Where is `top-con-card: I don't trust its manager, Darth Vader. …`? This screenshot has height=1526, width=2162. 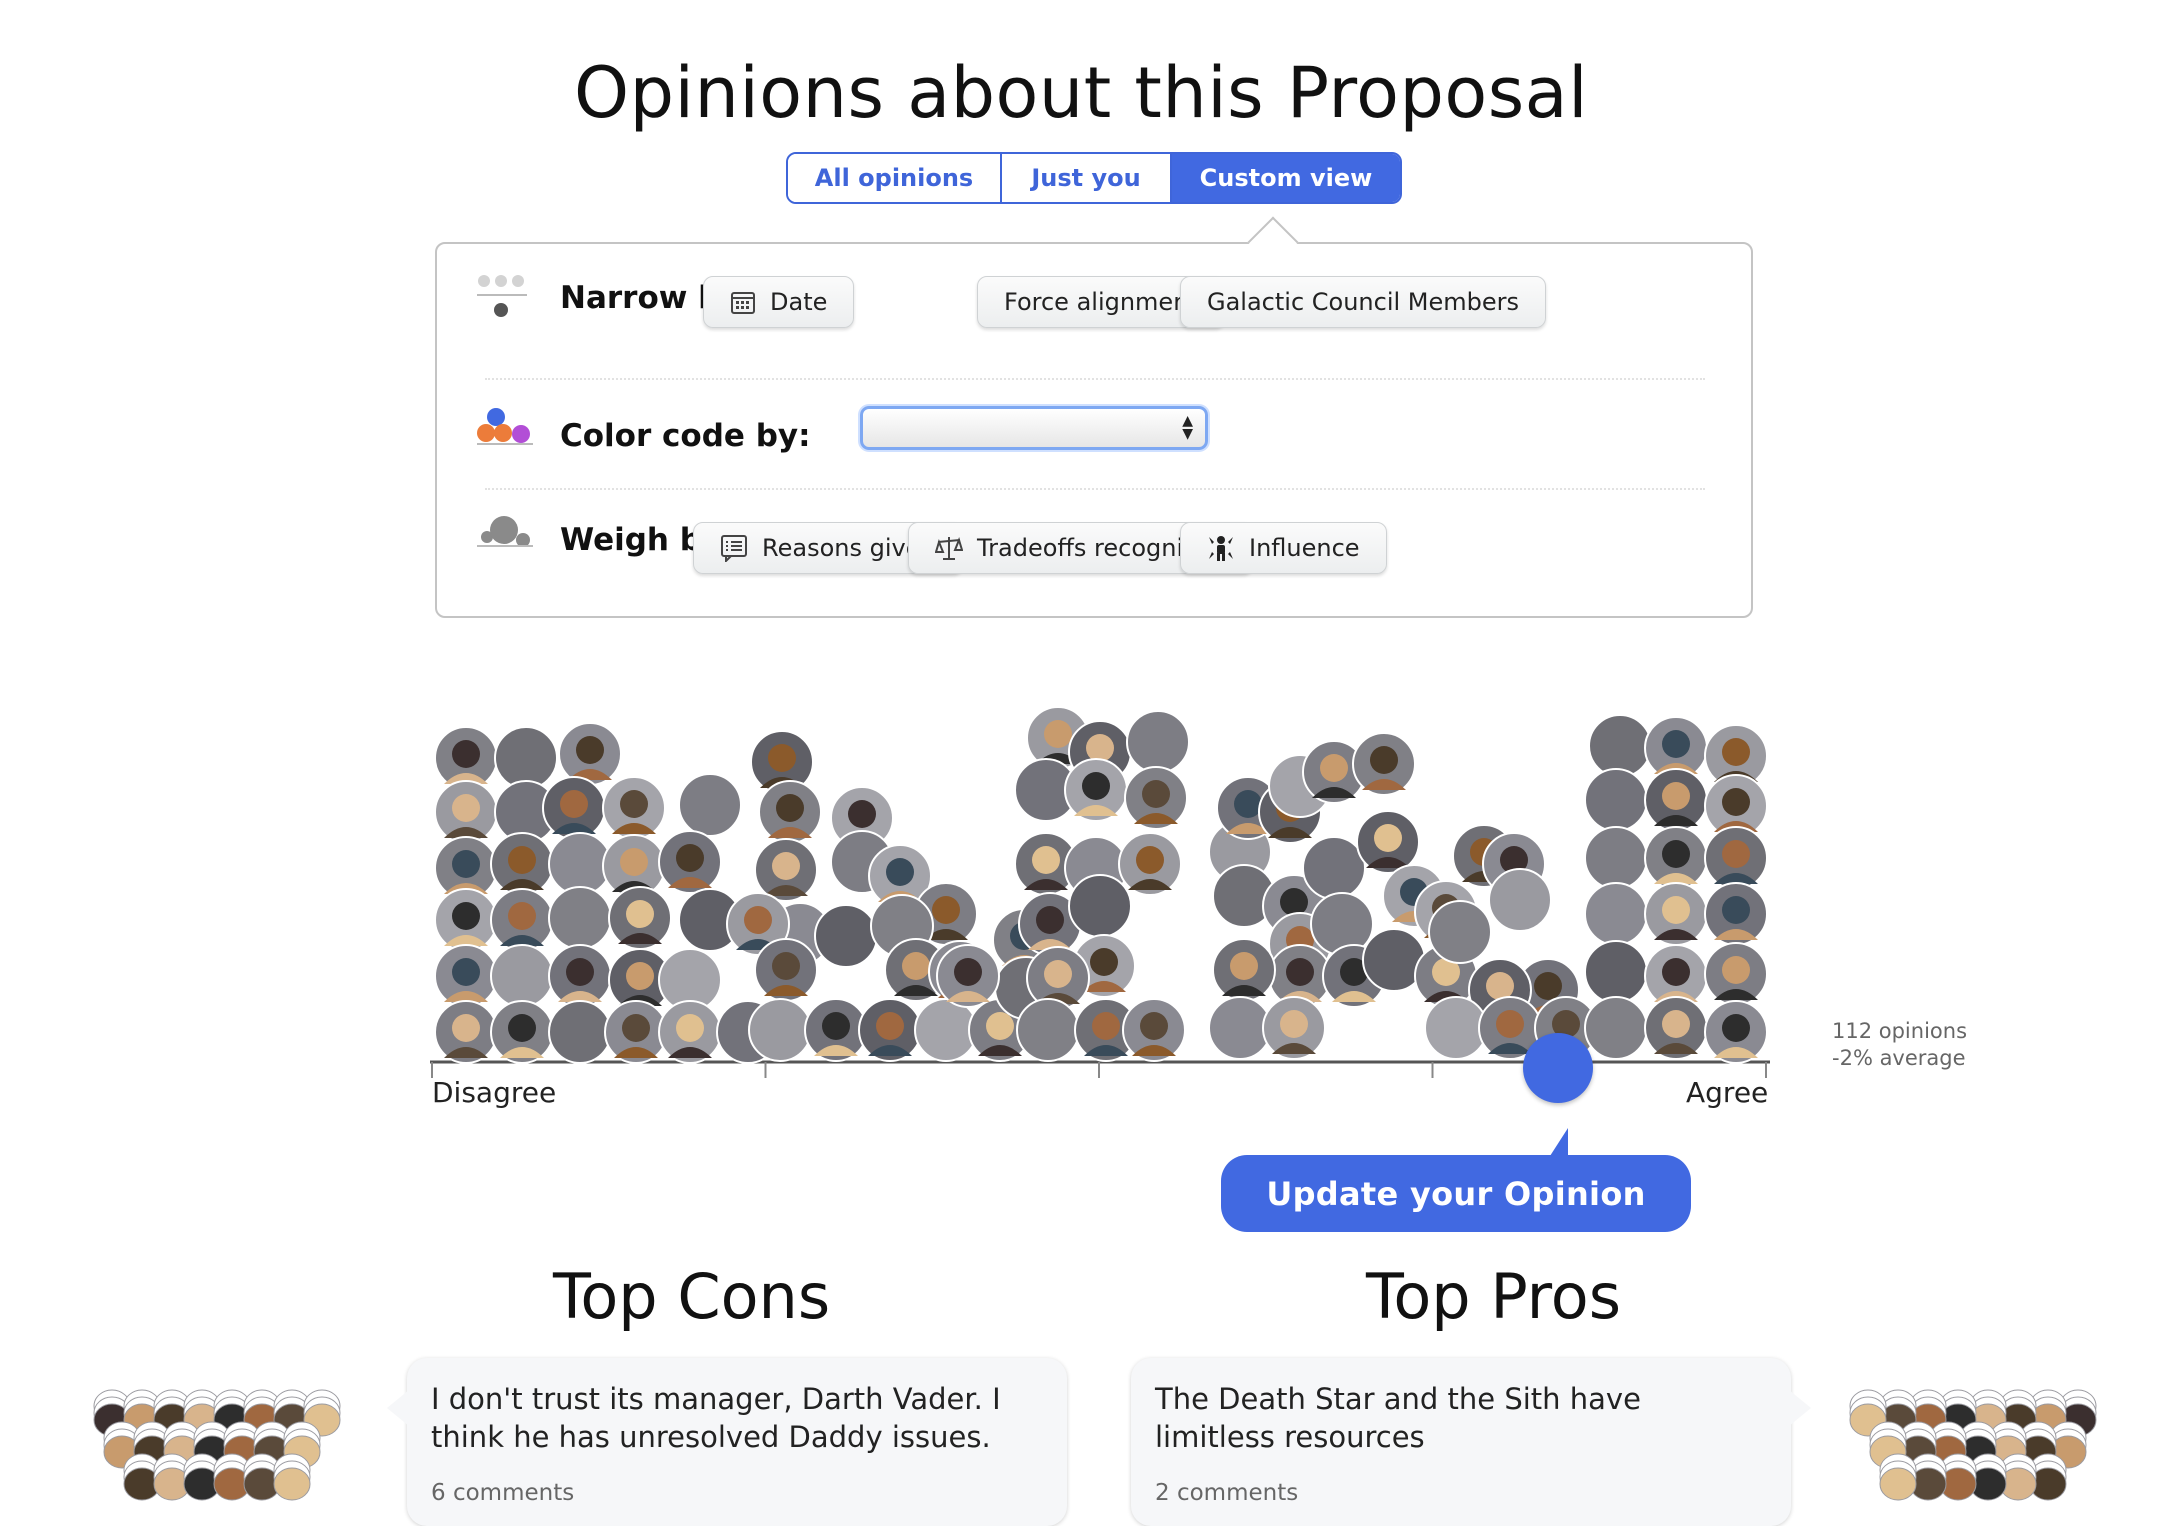 top-con-card: I don't trust its manager, Darth Vader. … is located at coordinates (727, 1442).